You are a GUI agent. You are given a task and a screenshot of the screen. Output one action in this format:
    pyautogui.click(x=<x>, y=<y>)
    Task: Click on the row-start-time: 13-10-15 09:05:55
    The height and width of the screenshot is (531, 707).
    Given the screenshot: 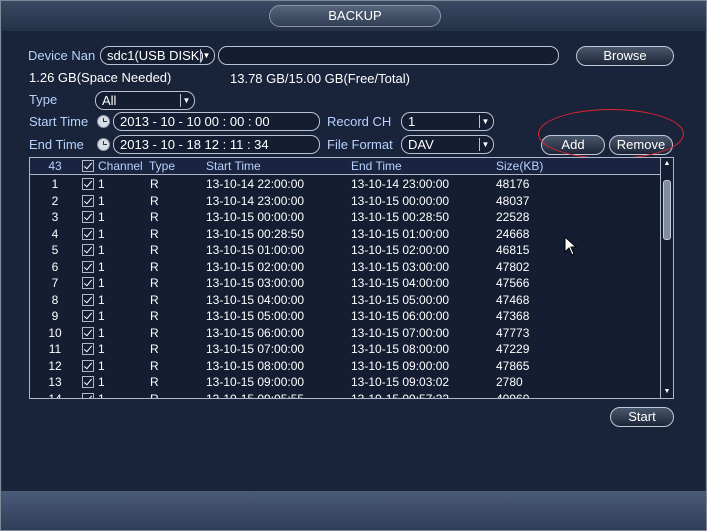 What is the action you would take?
    pyautogui.click(x=255, y=395)
    